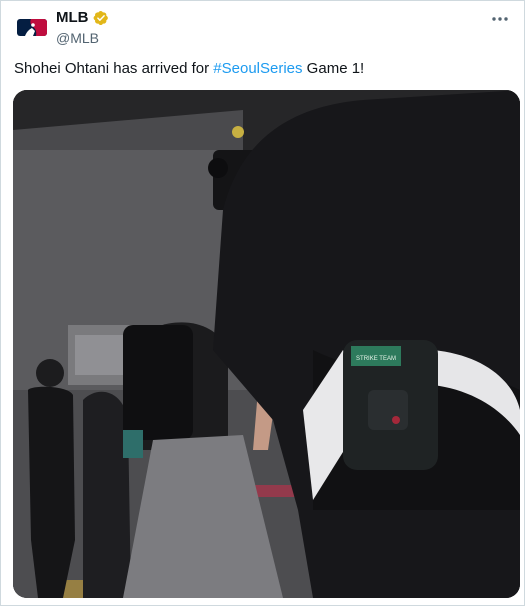 Image resolution: width=525 pixels, height=606 pixels. I want to click on author-display-name: MLB, so click(72, 18).